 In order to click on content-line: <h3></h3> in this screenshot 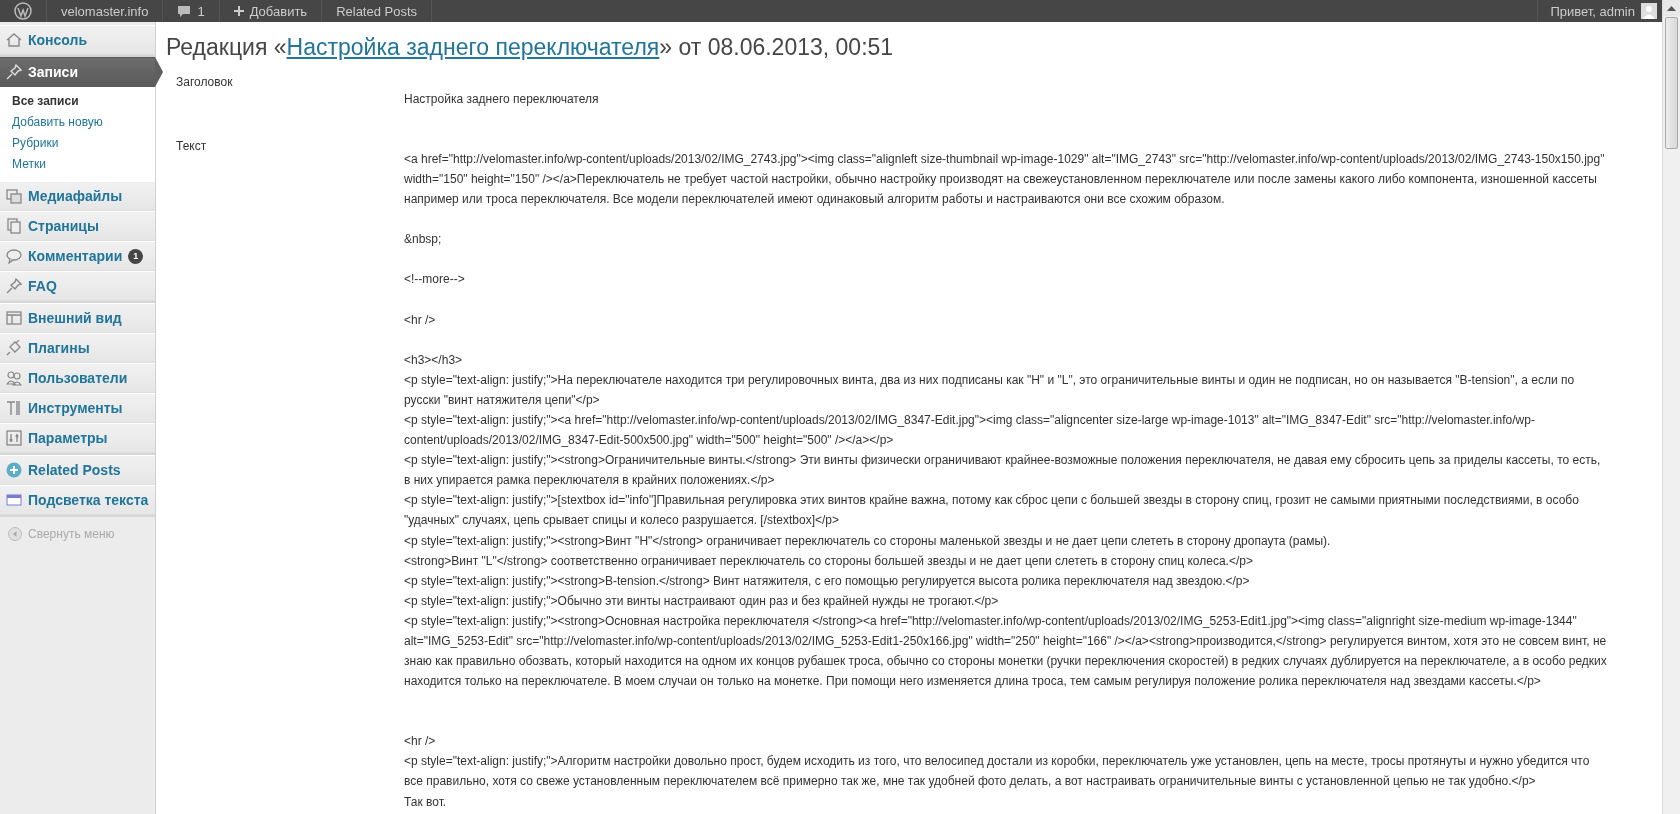, I will do `click(434, 360)`.